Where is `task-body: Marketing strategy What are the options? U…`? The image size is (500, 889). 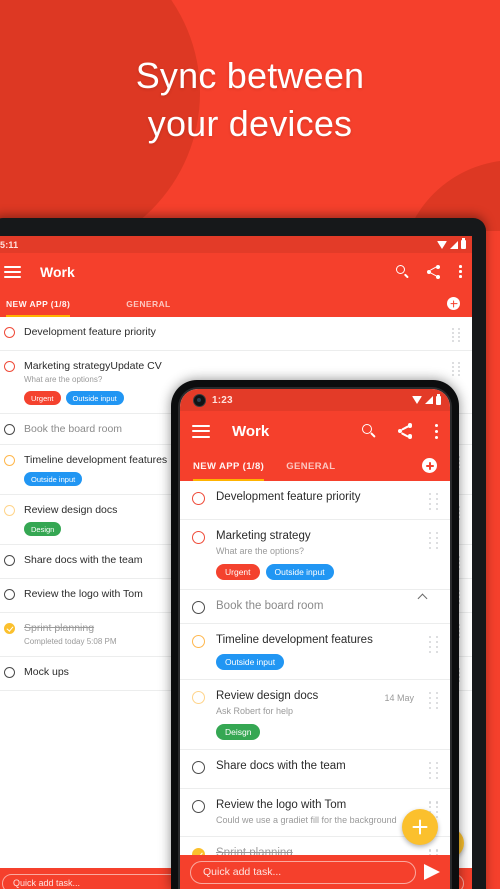
task-body: Marketing strategy What are the options? U… is located at coordinates (319, 555).